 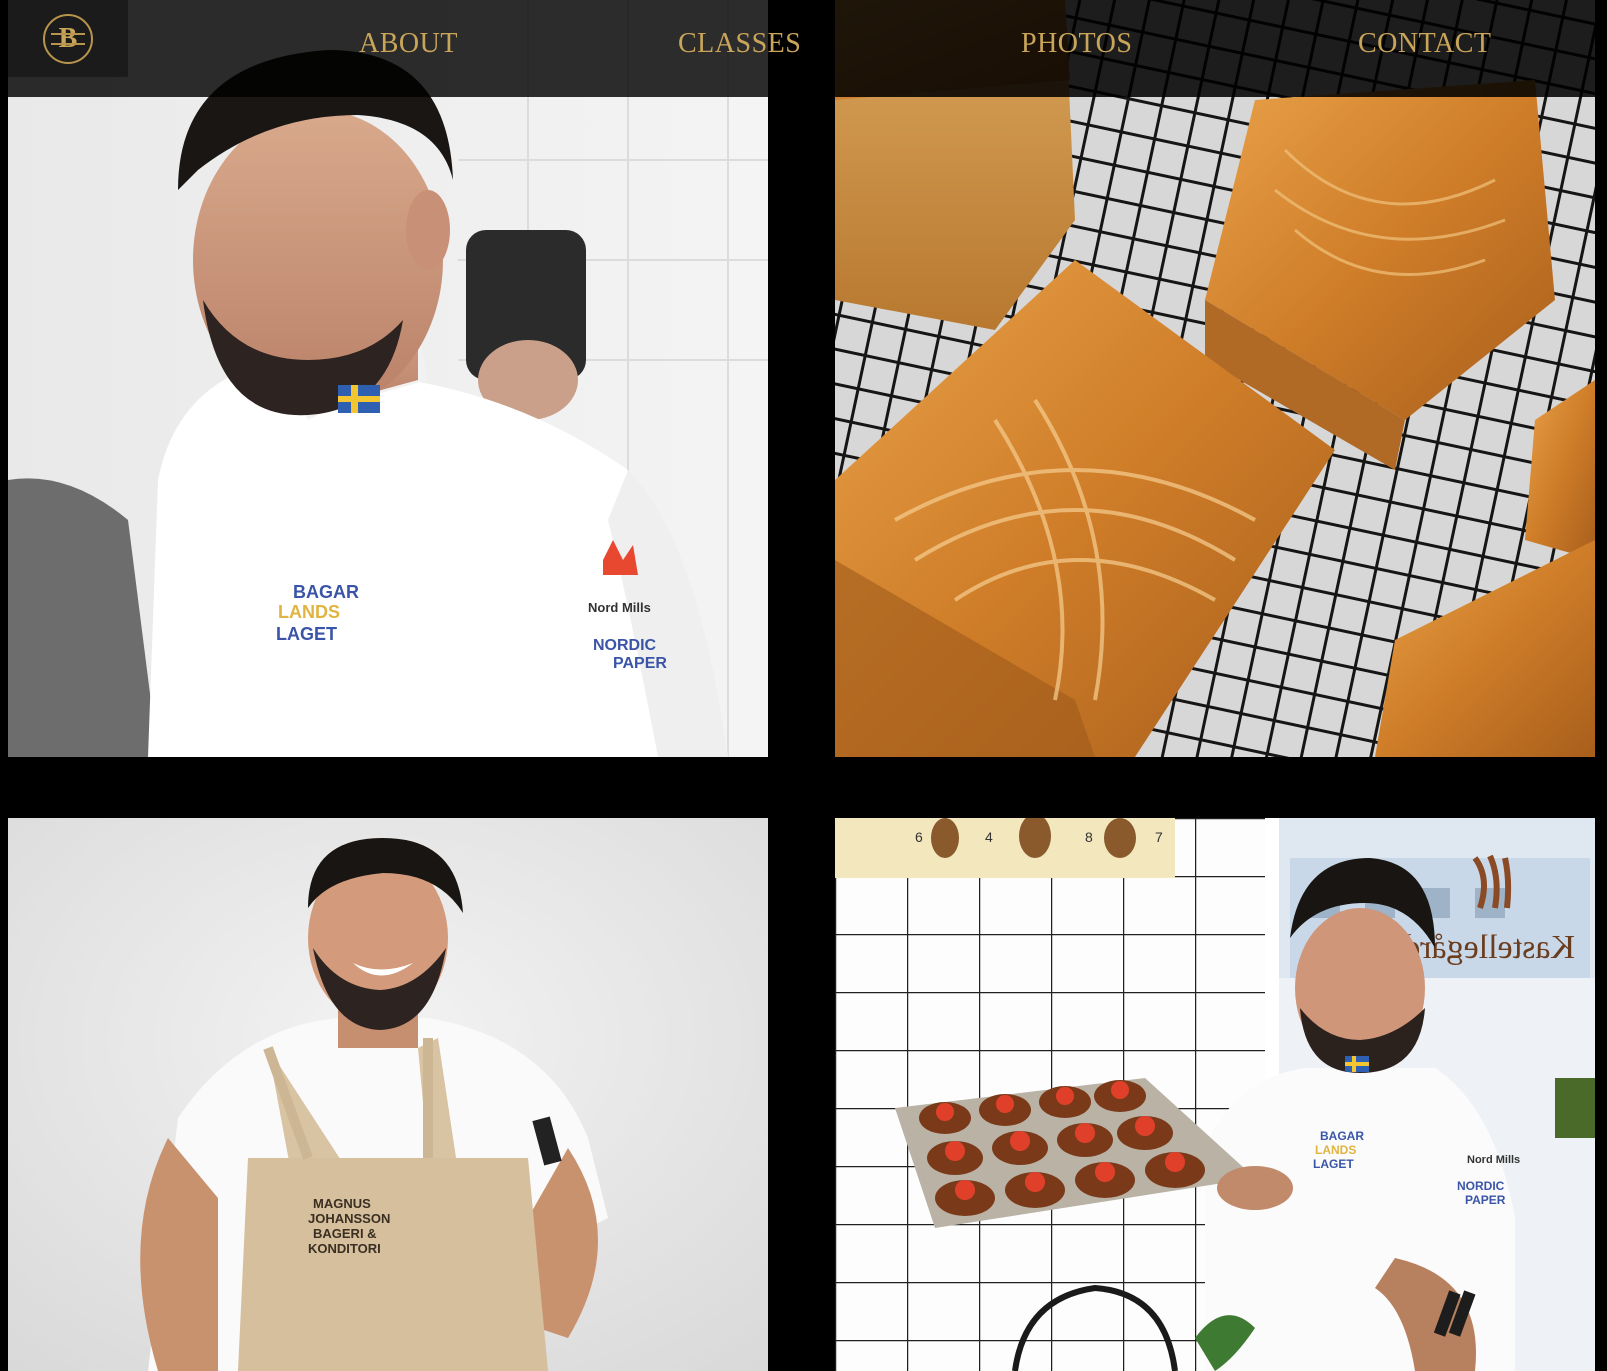 What do you see at coordinates (1424, 44) in the screenshot?
I see `nav-link-contact: CONTACT` at bounding box center [1424, 44].